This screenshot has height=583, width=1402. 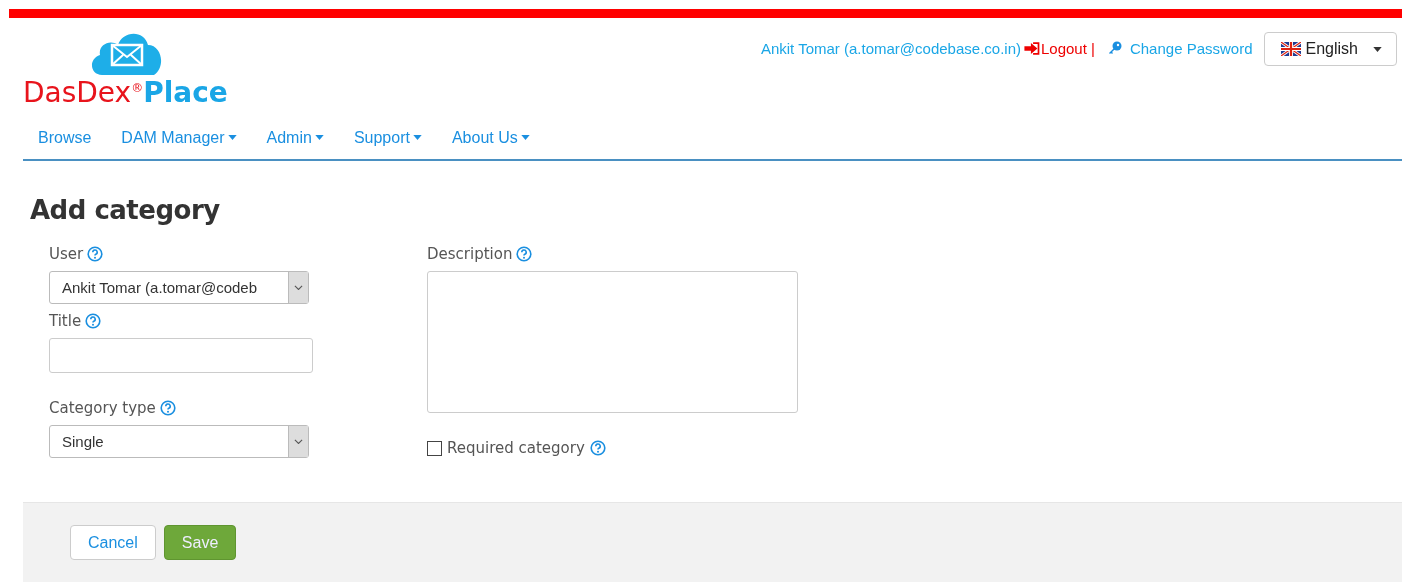 What do you see at coordinates (295, 137) in the screenshot?
I see `nav-menu-item: Admin` at bounding box center [295, 137].